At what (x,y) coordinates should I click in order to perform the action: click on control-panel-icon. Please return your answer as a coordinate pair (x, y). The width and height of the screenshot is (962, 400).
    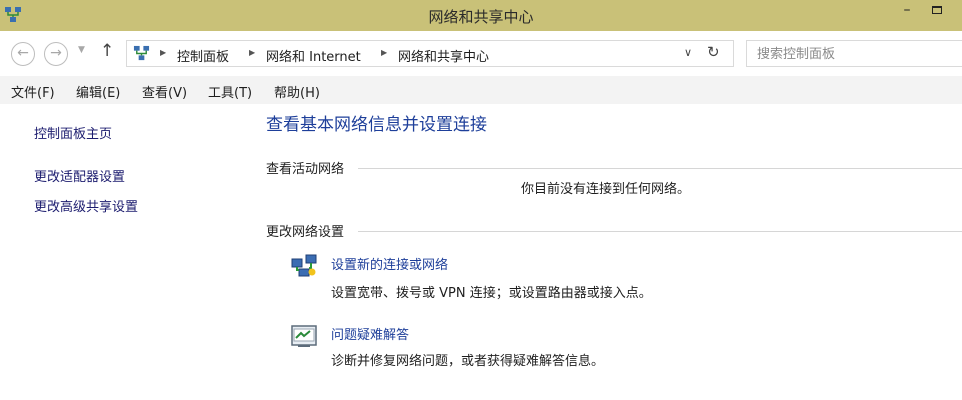
    Looking at the image, I should click on (141, 53).